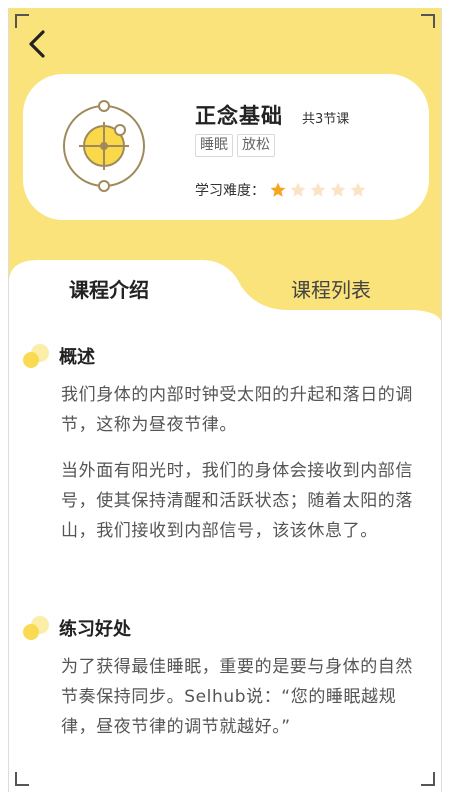  What do you see at coordinates (256, 145) in the screenshot?
I see `tag-relax: 放松` at bounding box center [256, 145].